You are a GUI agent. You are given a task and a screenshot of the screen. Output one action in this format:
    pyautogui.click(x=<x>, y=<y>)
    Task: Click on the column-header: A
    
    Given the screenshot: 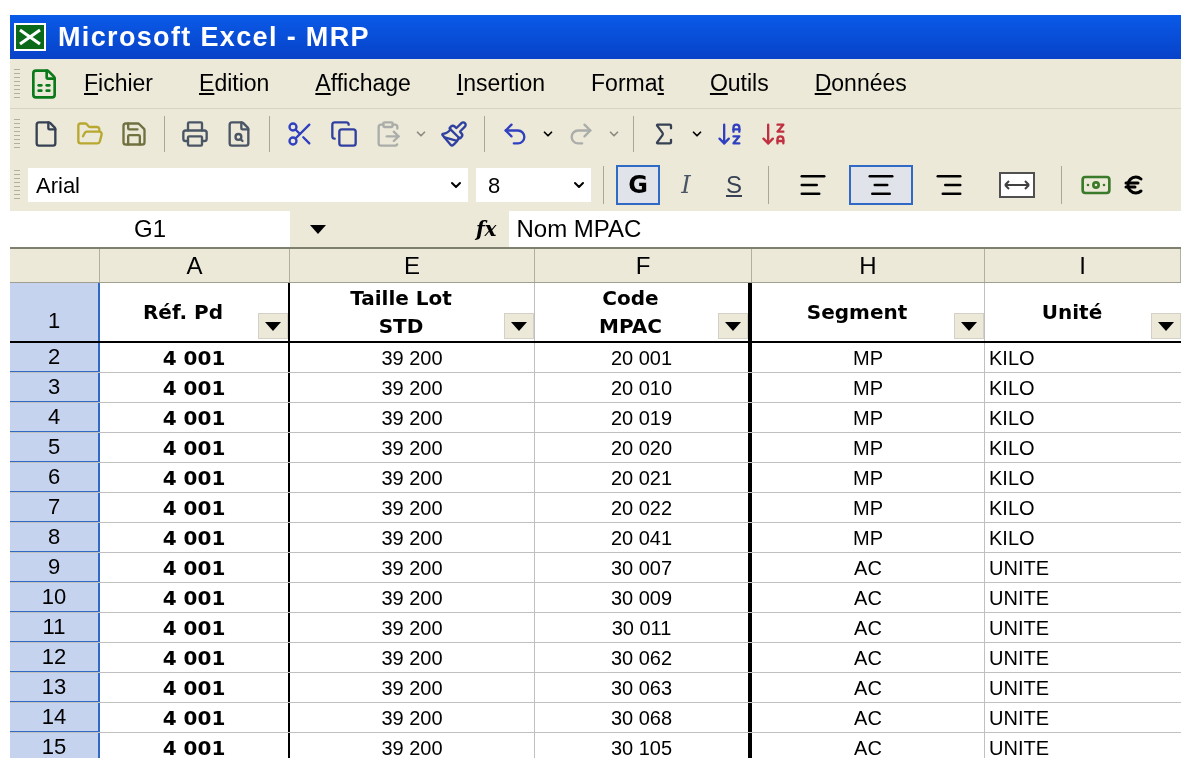 What is the action you would take?
    pyautogui.click(x=195, y=265)
    